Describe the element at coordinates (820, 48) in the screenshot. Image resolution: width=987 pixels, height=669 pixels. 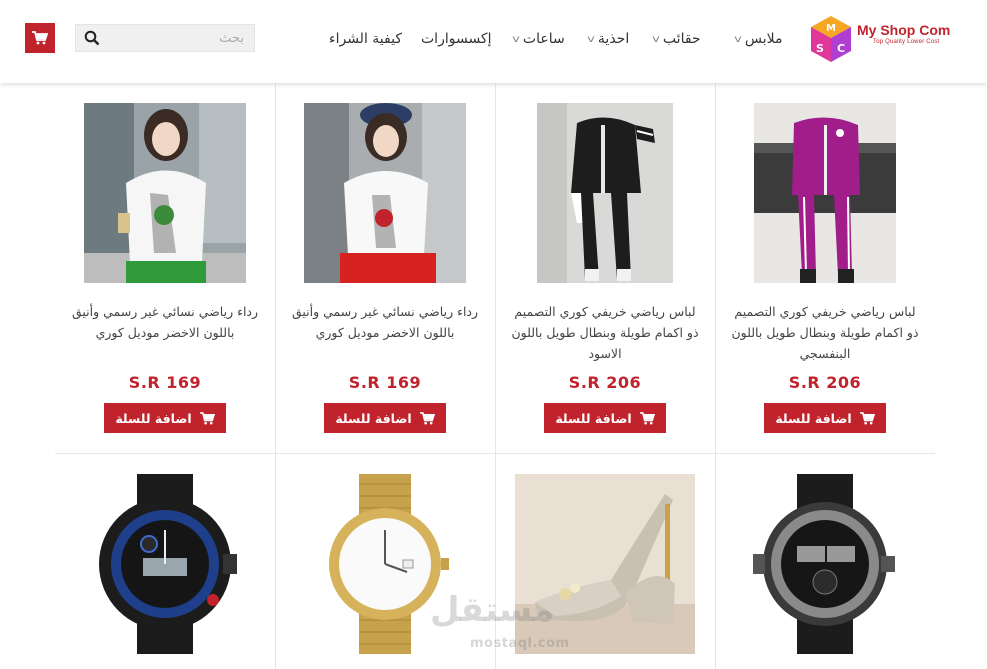
I see `svg-text: S` at that location.